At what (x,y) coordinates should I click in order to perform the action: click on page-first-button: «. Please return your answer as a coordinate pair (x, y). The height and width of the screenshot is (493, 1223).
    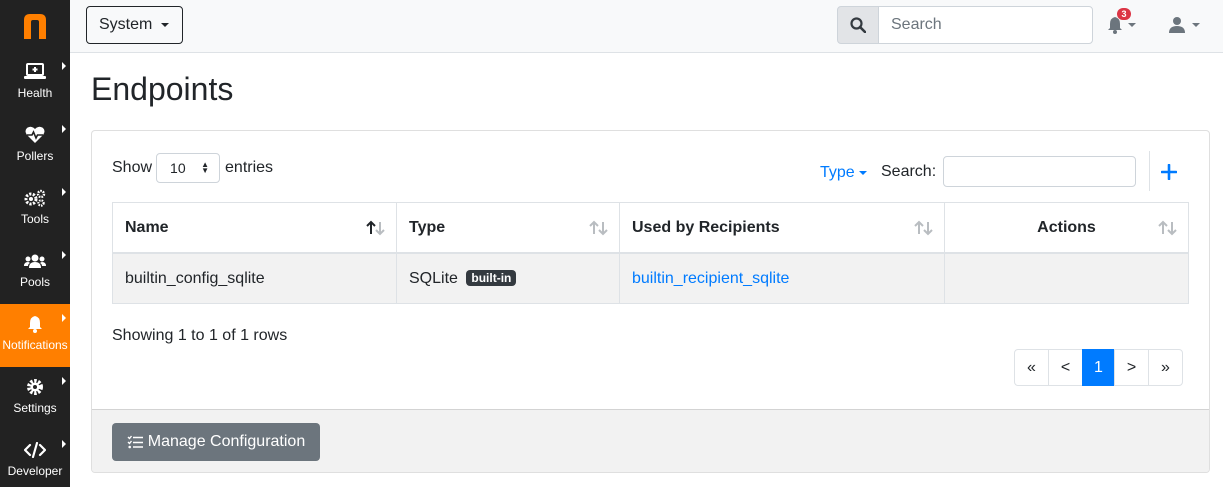
    Looking at the image, I should click on (1031, 367).